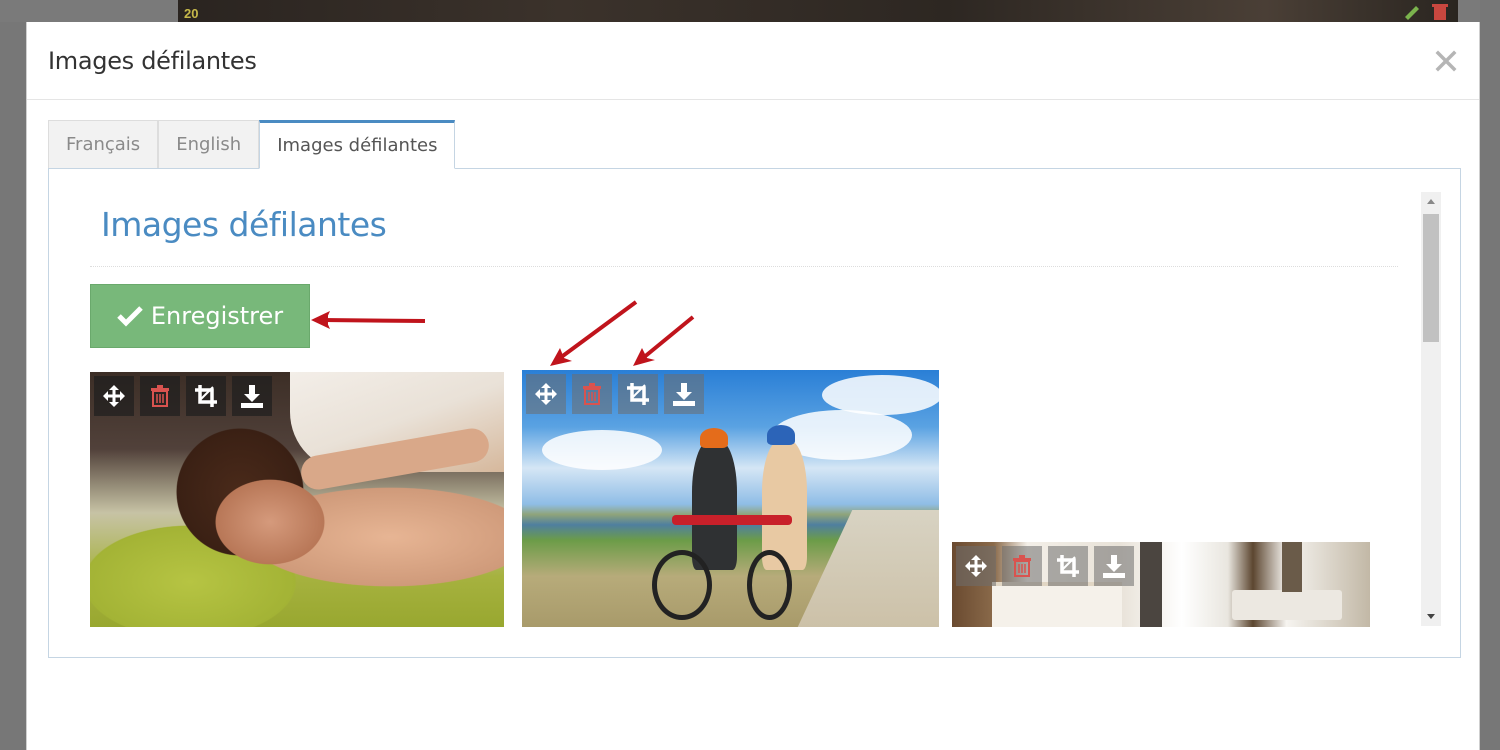 This screenshot has height=750, width=1500. Describe the element at coordinates (744, 266) in the screenshot. I see `divider` at that location.